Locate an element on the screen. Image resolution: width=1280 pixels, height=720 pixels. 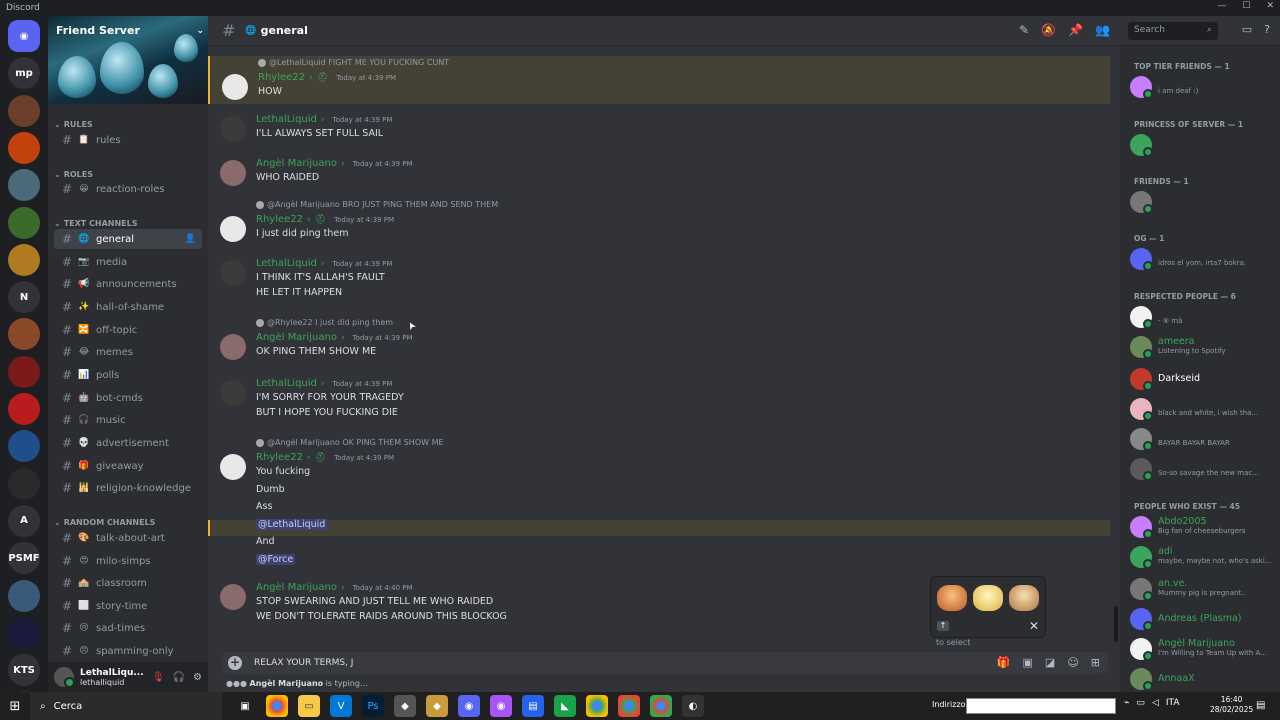
channel-hall-of-shame: # ✨ hall-of-shame is located at coordinates (128, 307).